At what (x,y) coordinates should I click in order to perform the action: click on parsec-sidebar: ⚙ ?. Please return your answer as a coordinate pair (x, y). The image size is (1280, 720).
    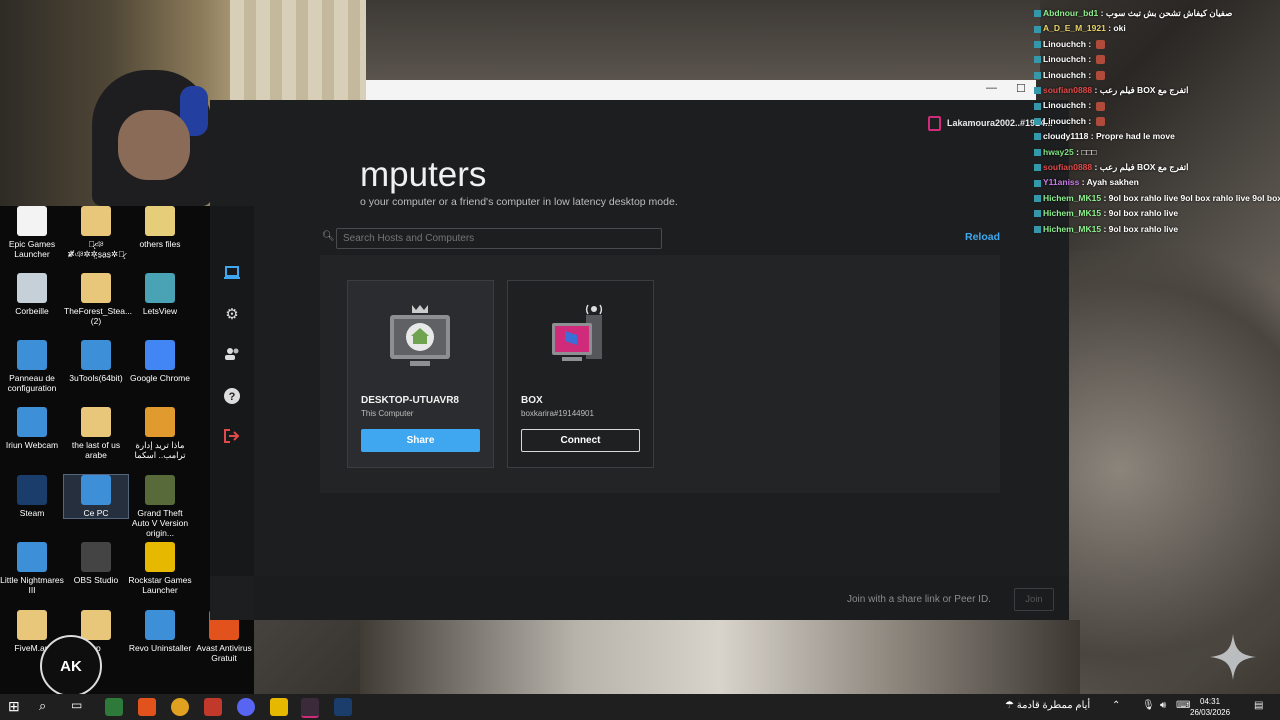
    Looking at the image, I should click on (232, 391).